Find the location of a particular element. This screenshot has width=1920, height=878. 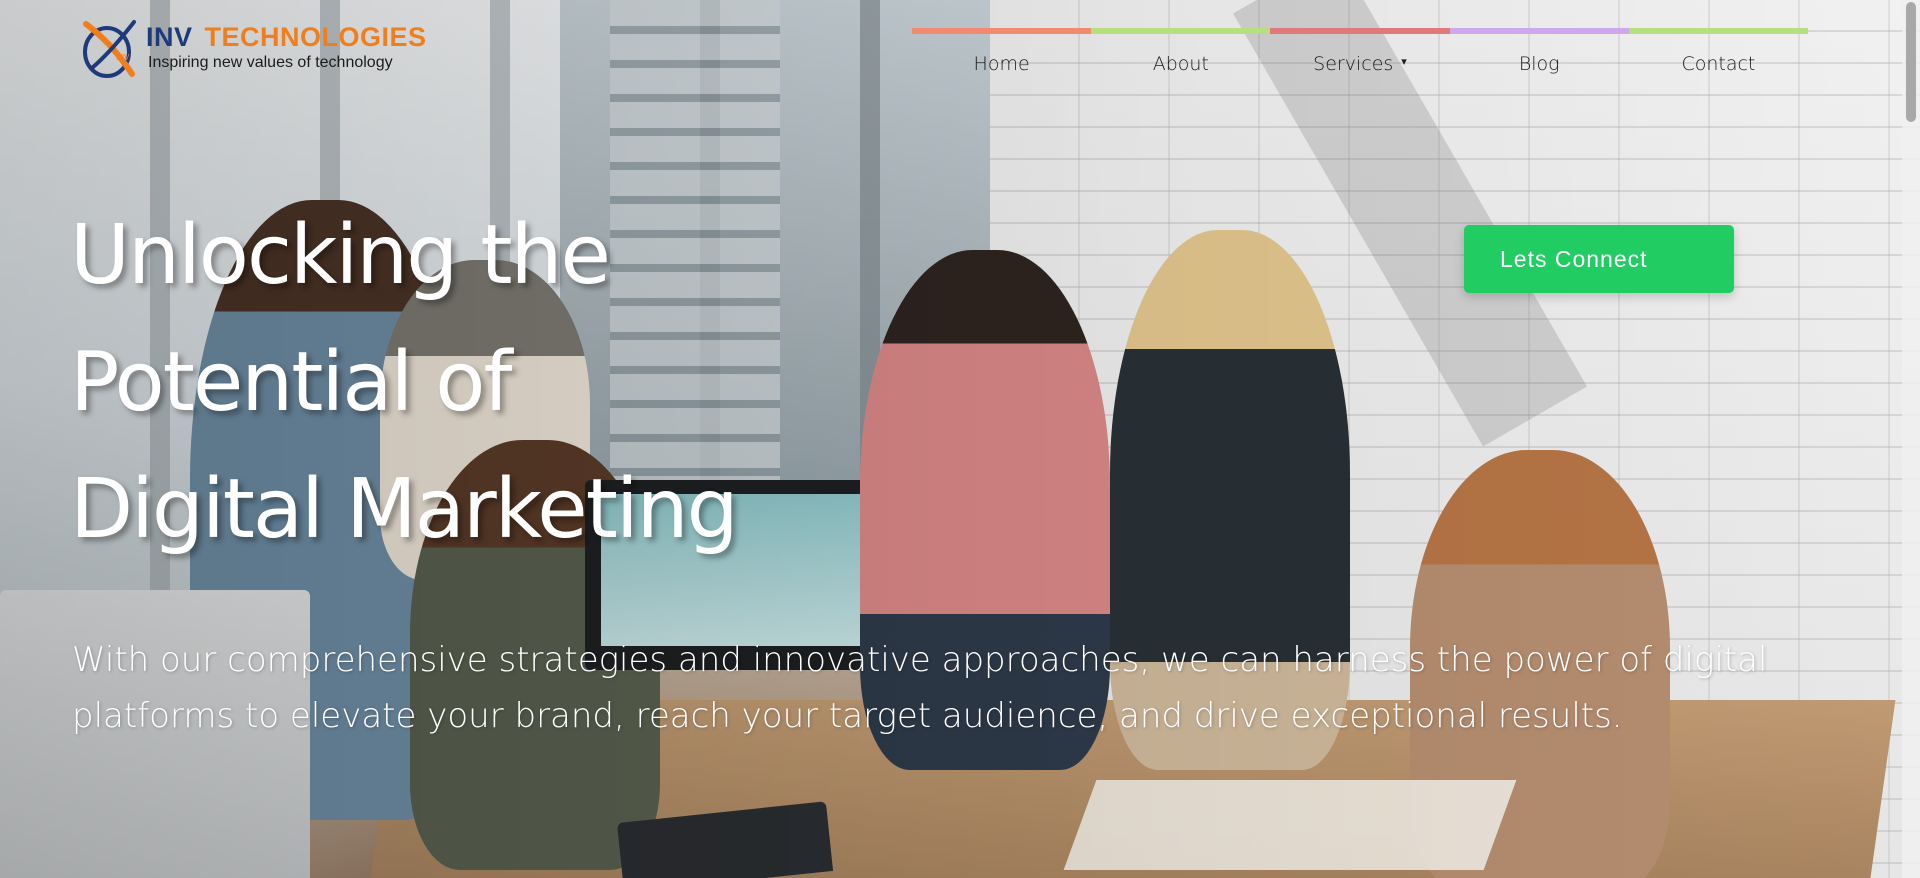

nav-item-label: Blog is located at coordinates (1539, 64).